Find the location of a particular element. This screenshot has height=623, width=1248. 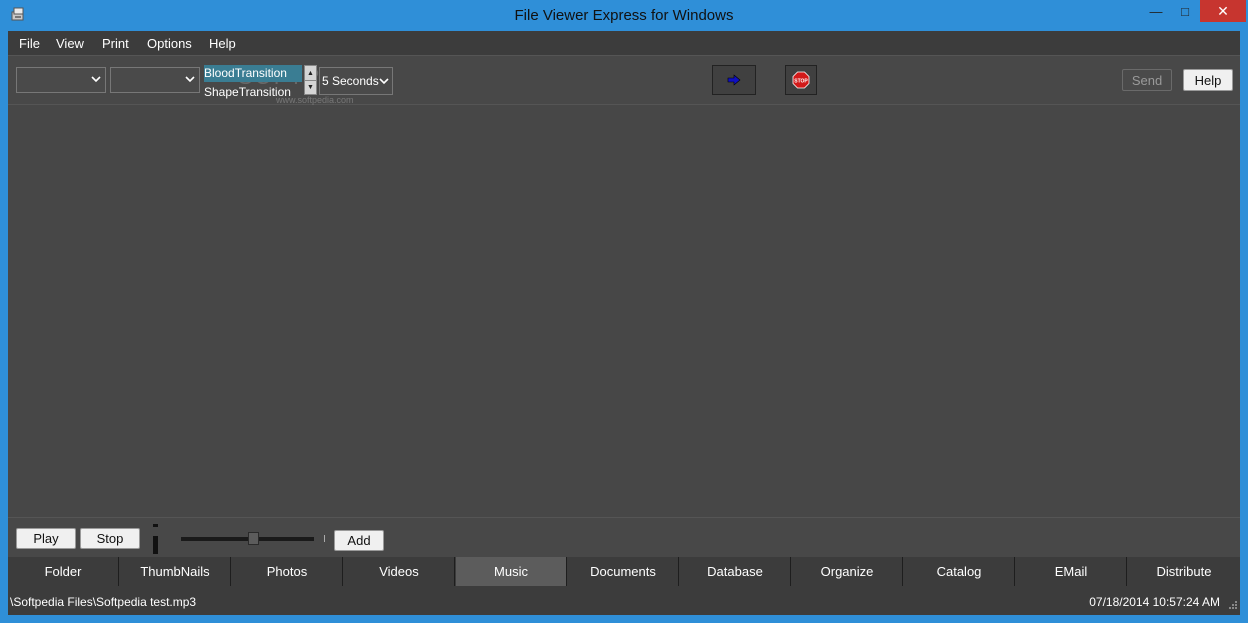

transition-item: ShapeTransition is located at coordinates (247, 92).